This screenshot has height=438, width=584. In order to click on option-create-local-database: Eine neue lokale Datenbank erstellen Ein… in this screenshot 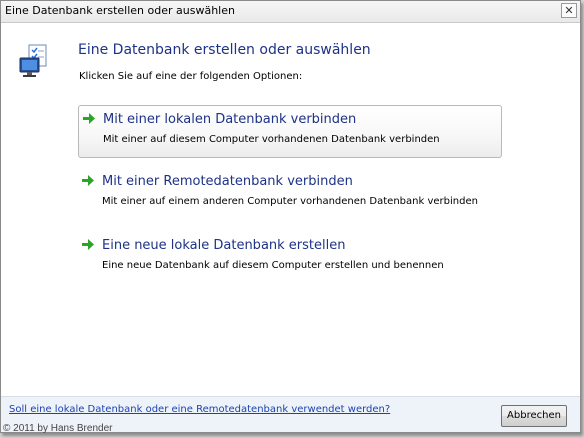, I will do `click(290, 258)`.